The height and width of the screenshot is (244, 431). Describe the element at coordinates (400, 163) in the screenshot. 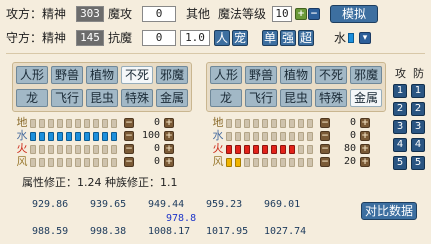

I see `attack-slot-button-5: 5` at that location.